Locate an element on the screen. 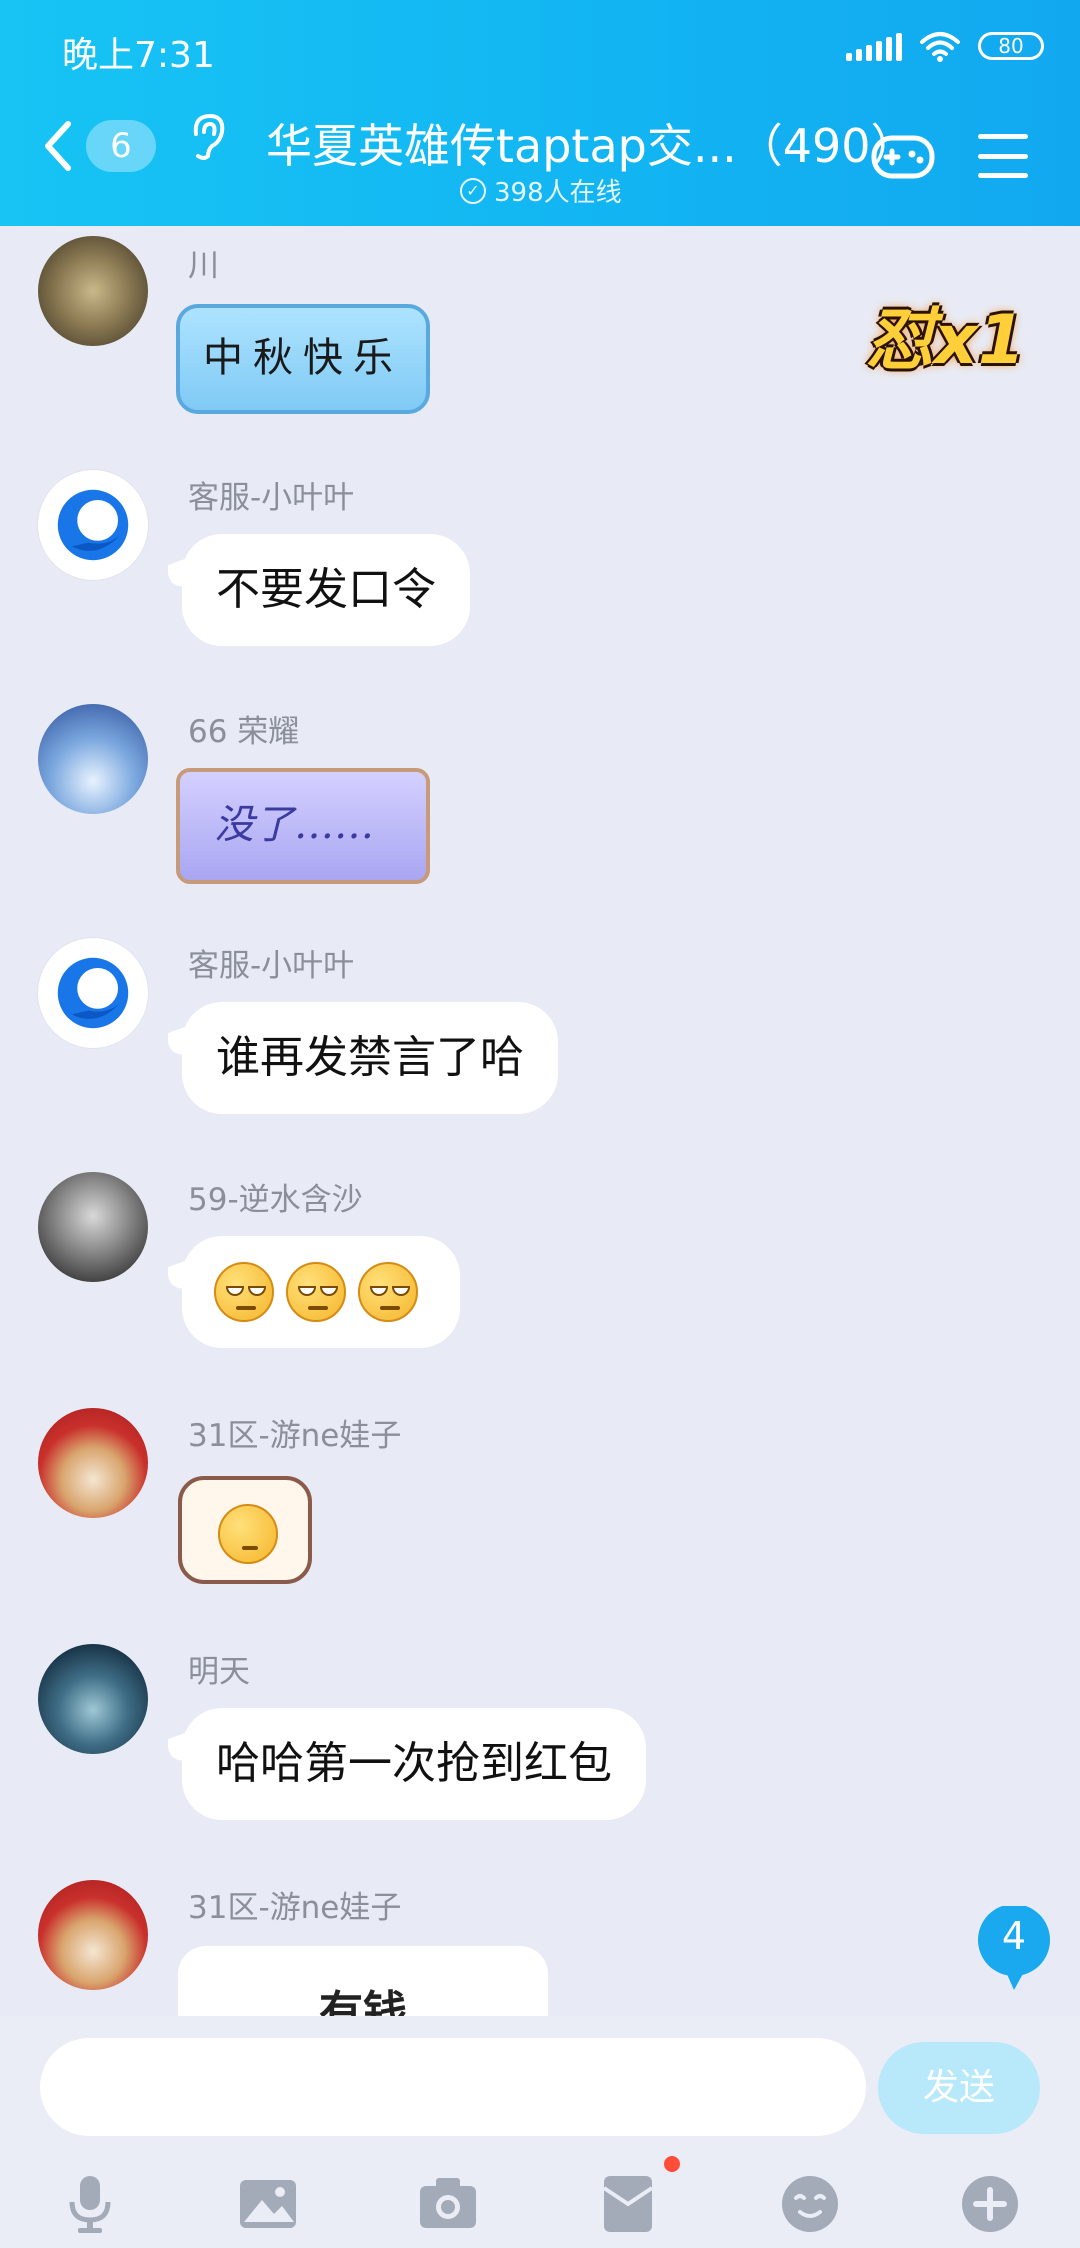 This screenshot has height=2248, width=1080. sender-name: 66 荣耀 is located at coordinates (244, 732).